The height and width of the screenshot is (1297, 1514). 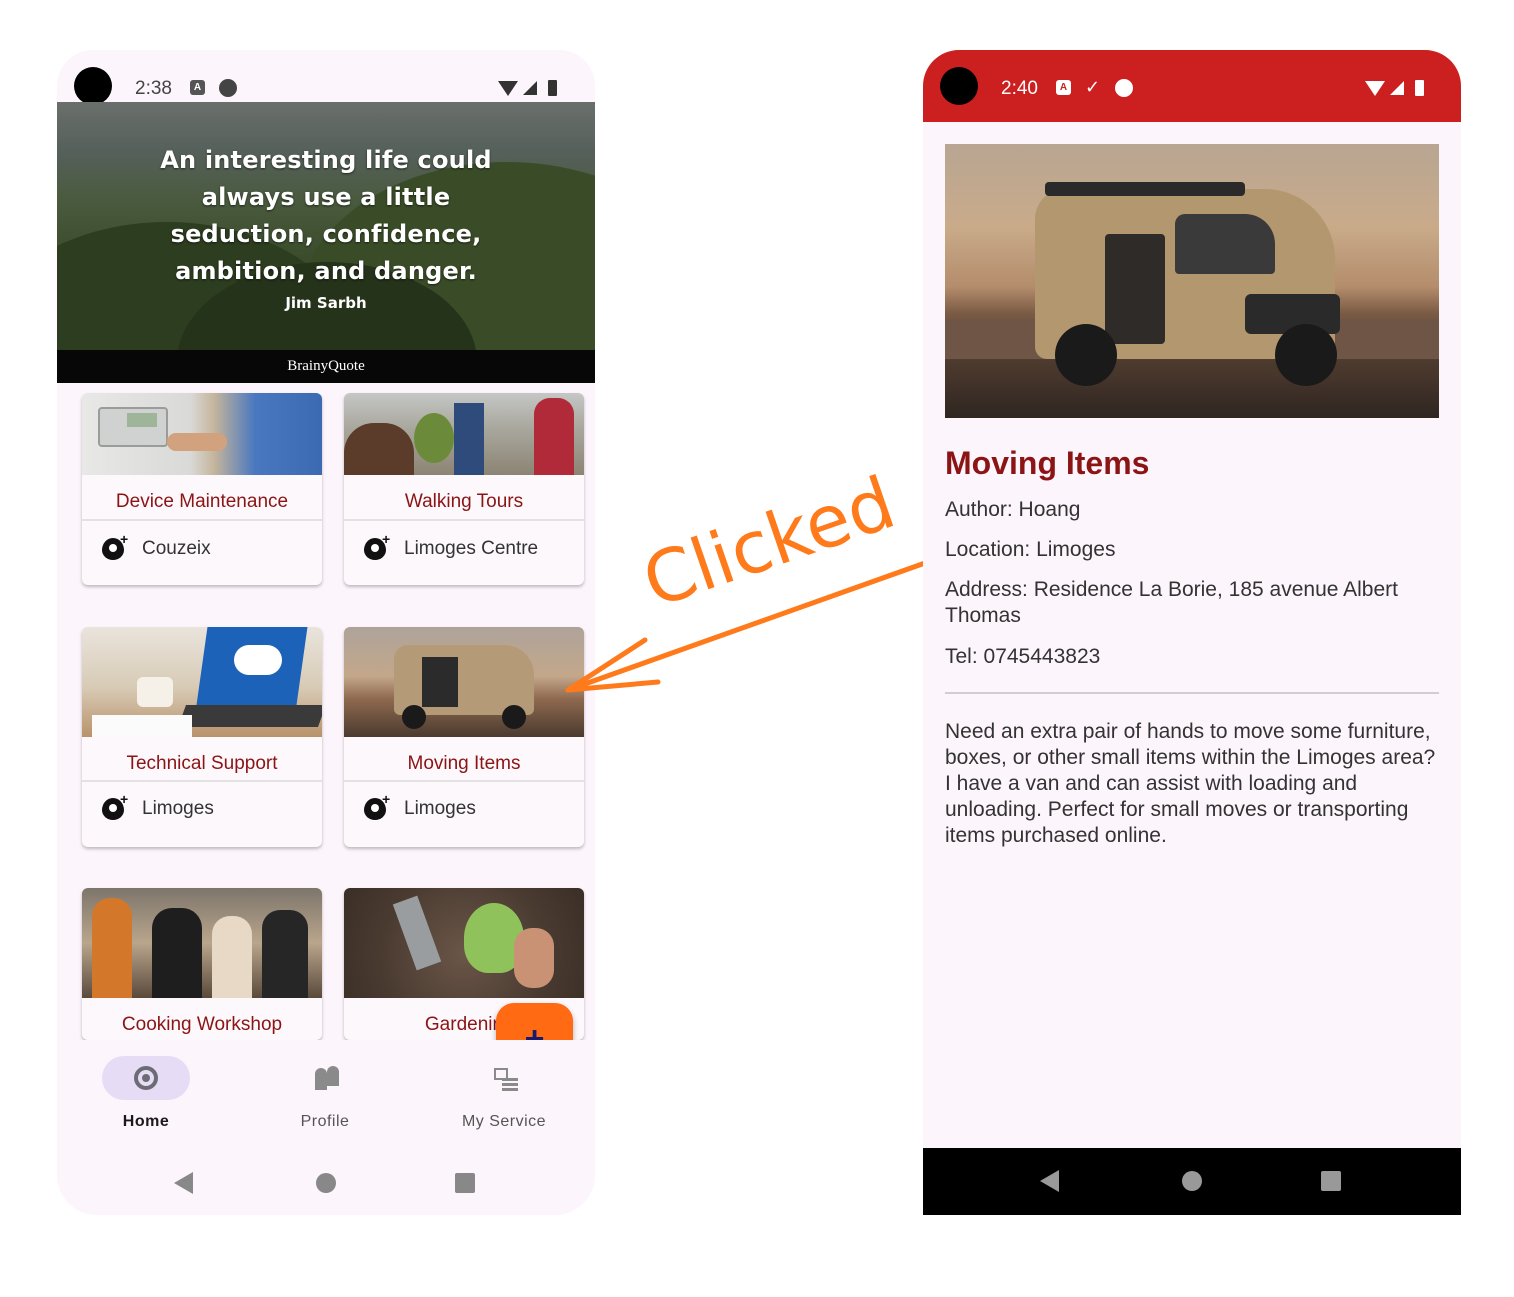 I want to click on divider, so click(x=1192, y=693).